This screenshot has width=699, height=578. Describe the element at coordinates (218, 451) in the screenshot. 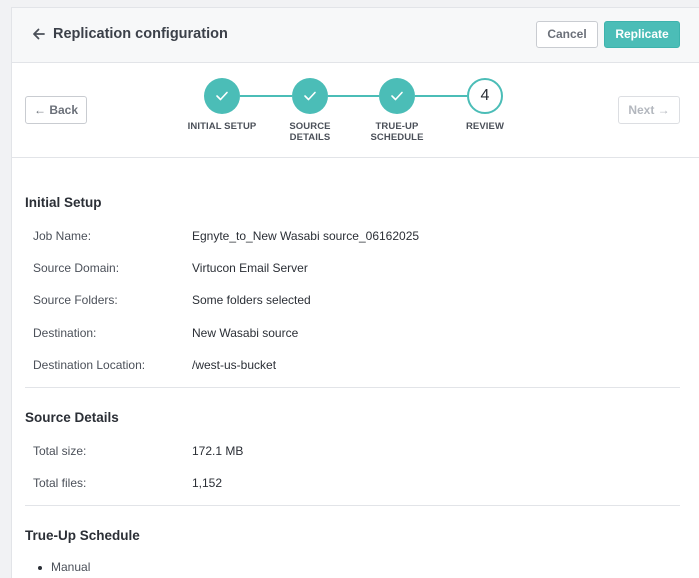

I see `total-size-value: 172.1 MB` at that location.